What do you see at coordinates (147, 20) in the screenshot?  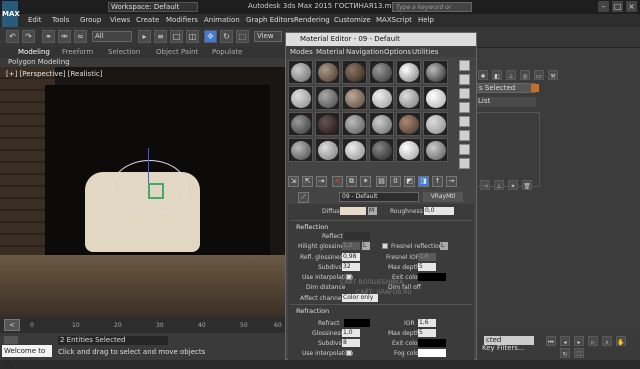 I see `menu-create: Create` at bounding box center [147, 20].